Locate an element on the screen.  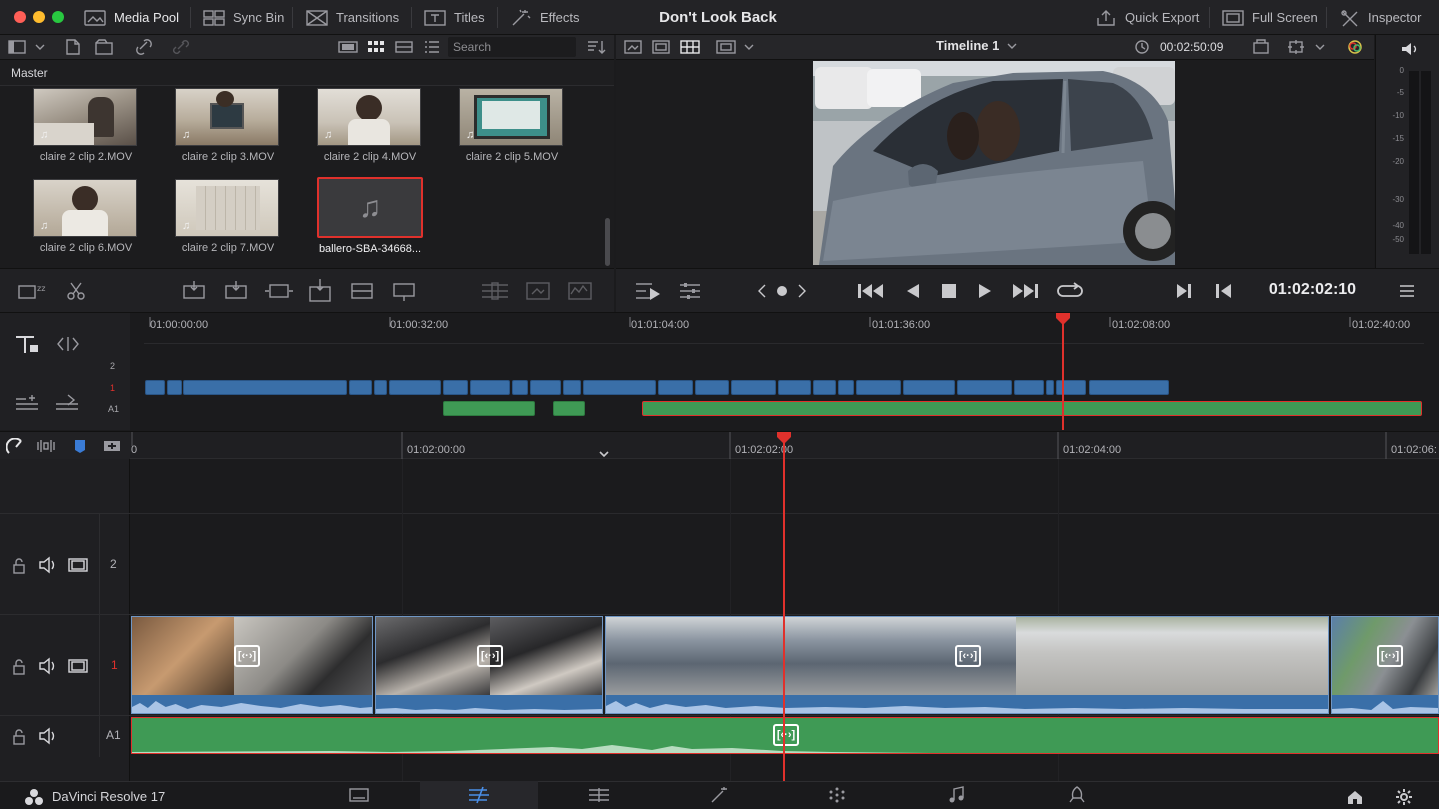
lower-playhead is located at coordinates (784, 610).